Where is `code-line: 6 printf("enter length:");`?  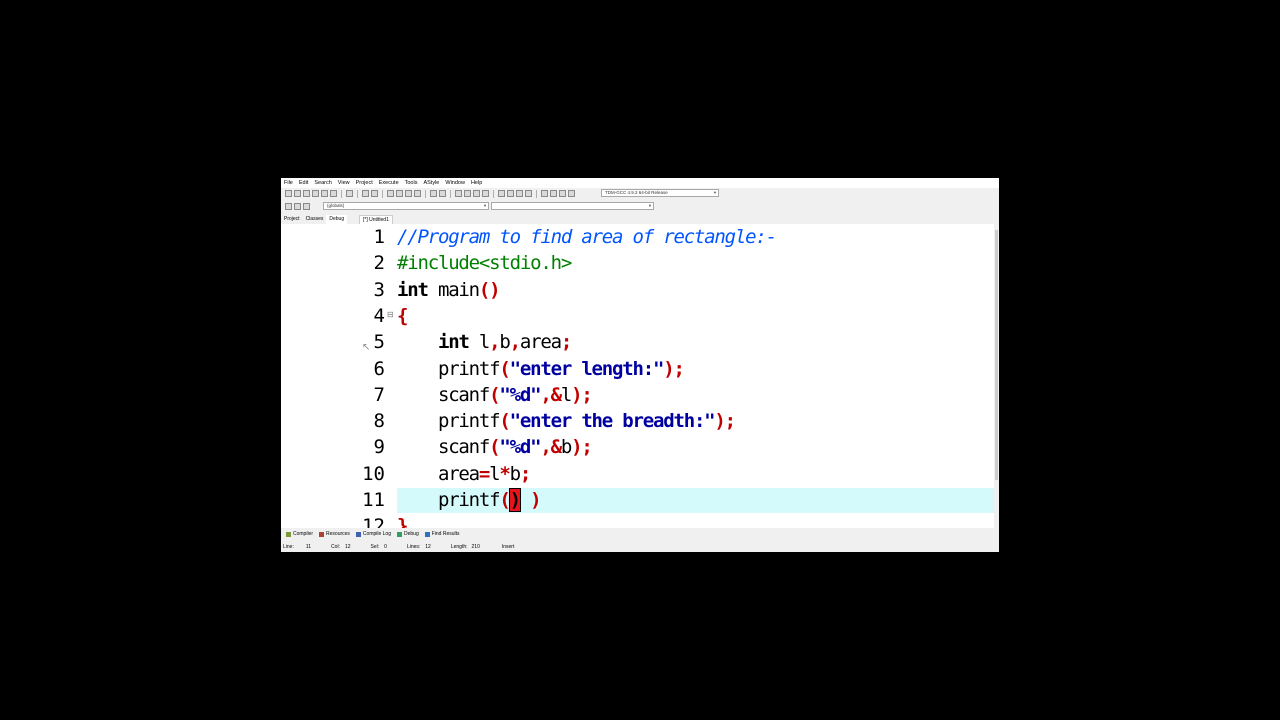
code-line: 6 printf("enter length:"); is located at coordinates (675, 369).